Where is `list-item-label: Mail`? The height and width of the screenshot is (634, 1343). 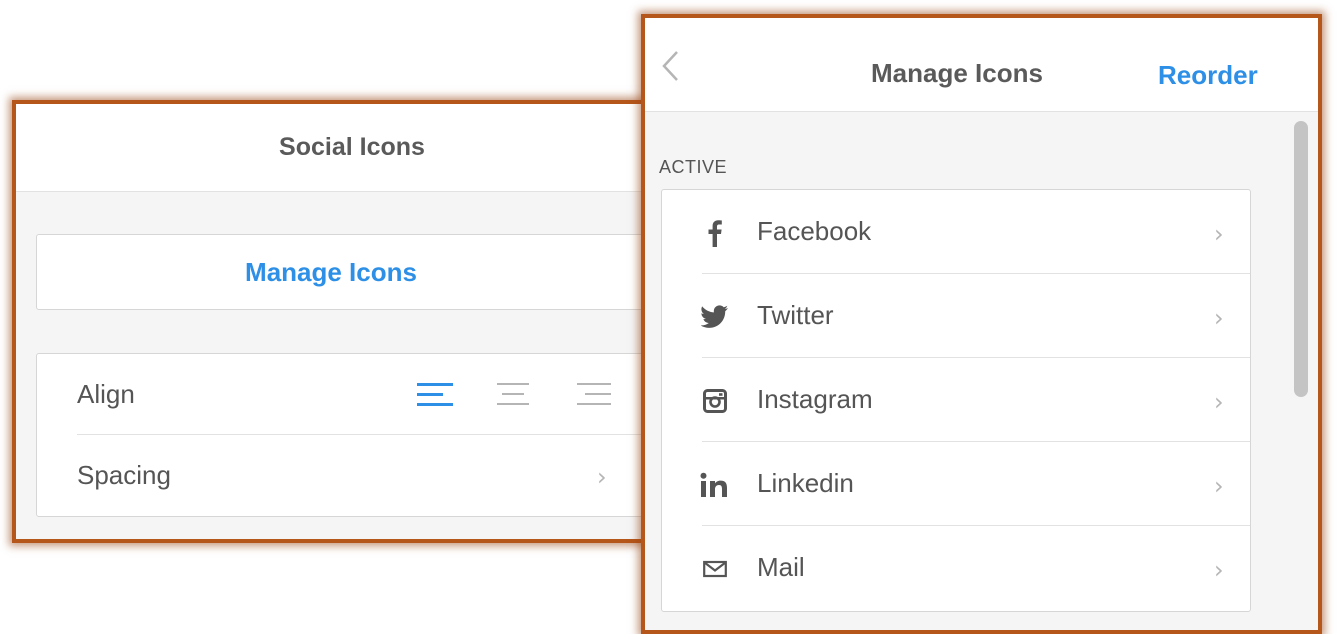 list-item-label: Mail is located at coordinates (781, 567).